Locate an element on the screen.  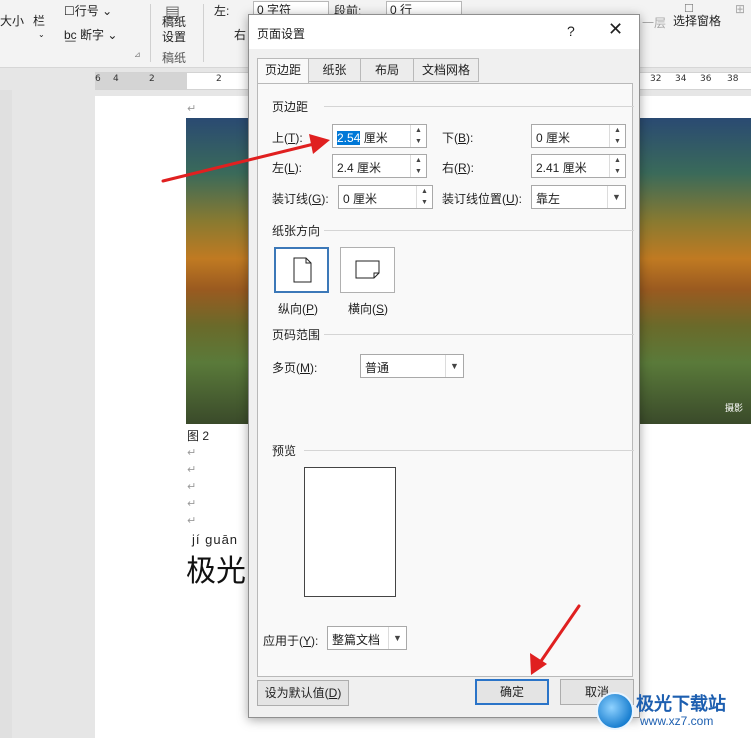
page-preview is located at coordinates (350, 532).